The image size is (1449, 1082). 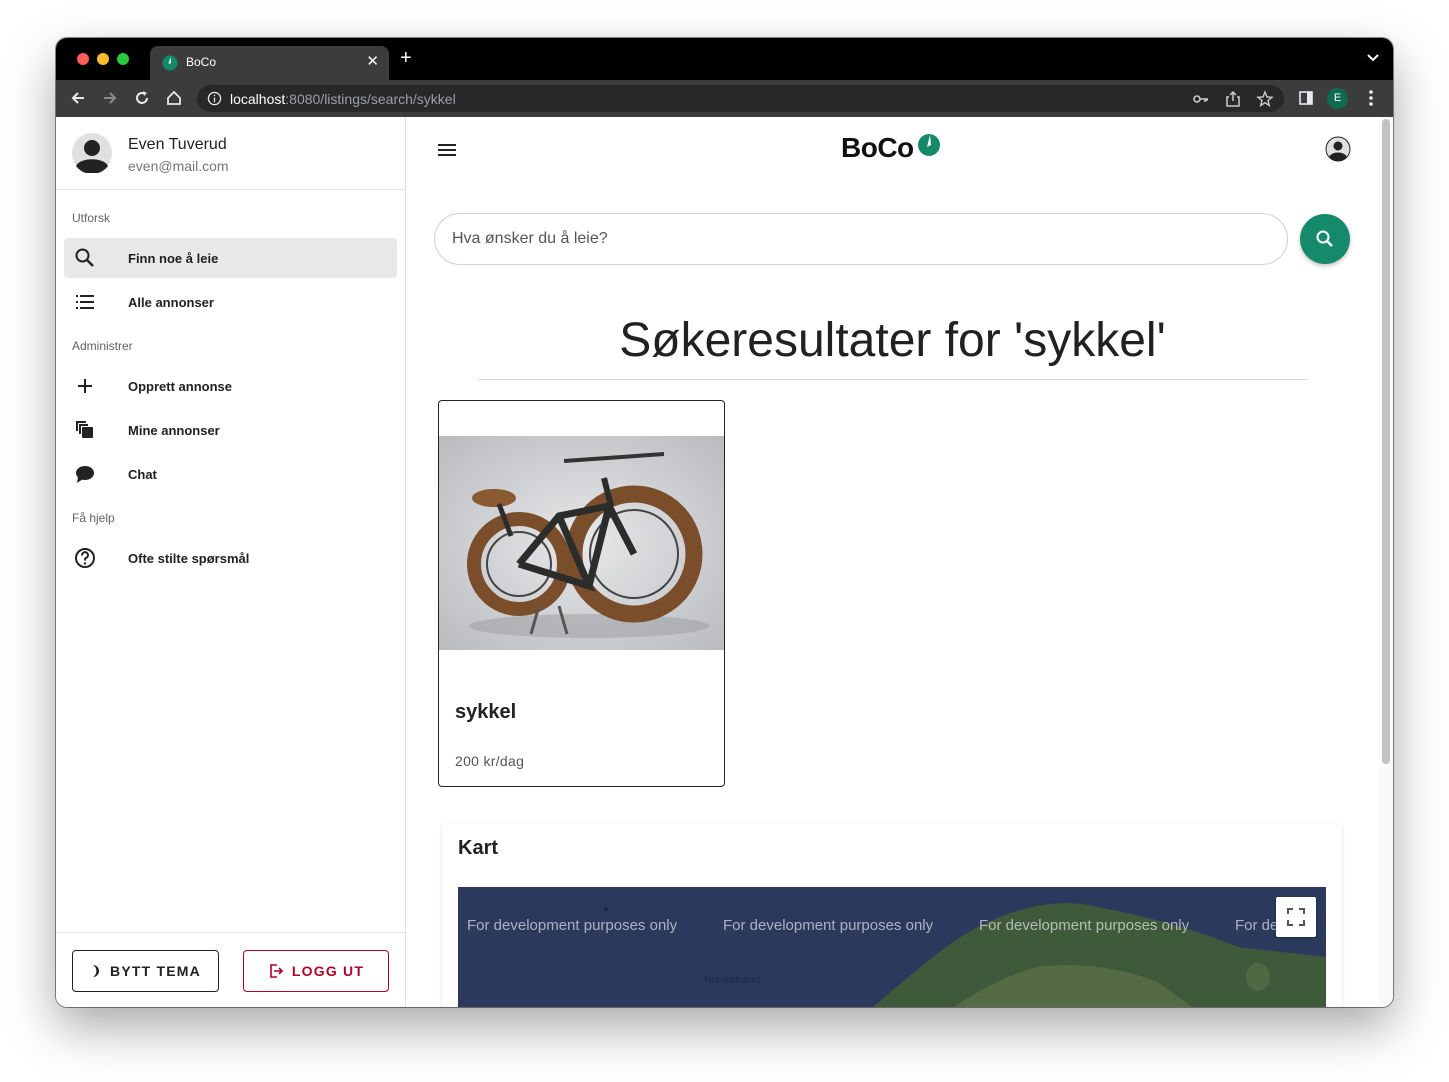 I want to click on kebab-menu-icon, so click(x=1371, y=98).